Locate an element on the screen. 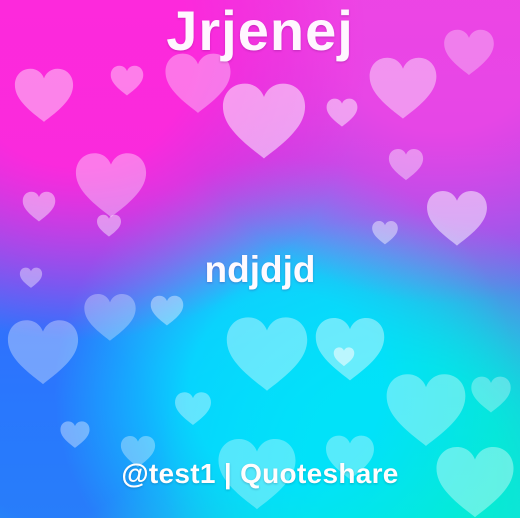 Image resolution: width=520 pixels, height=518 pixels. page-title: Jrjenej is located at coordinates (260, 31).